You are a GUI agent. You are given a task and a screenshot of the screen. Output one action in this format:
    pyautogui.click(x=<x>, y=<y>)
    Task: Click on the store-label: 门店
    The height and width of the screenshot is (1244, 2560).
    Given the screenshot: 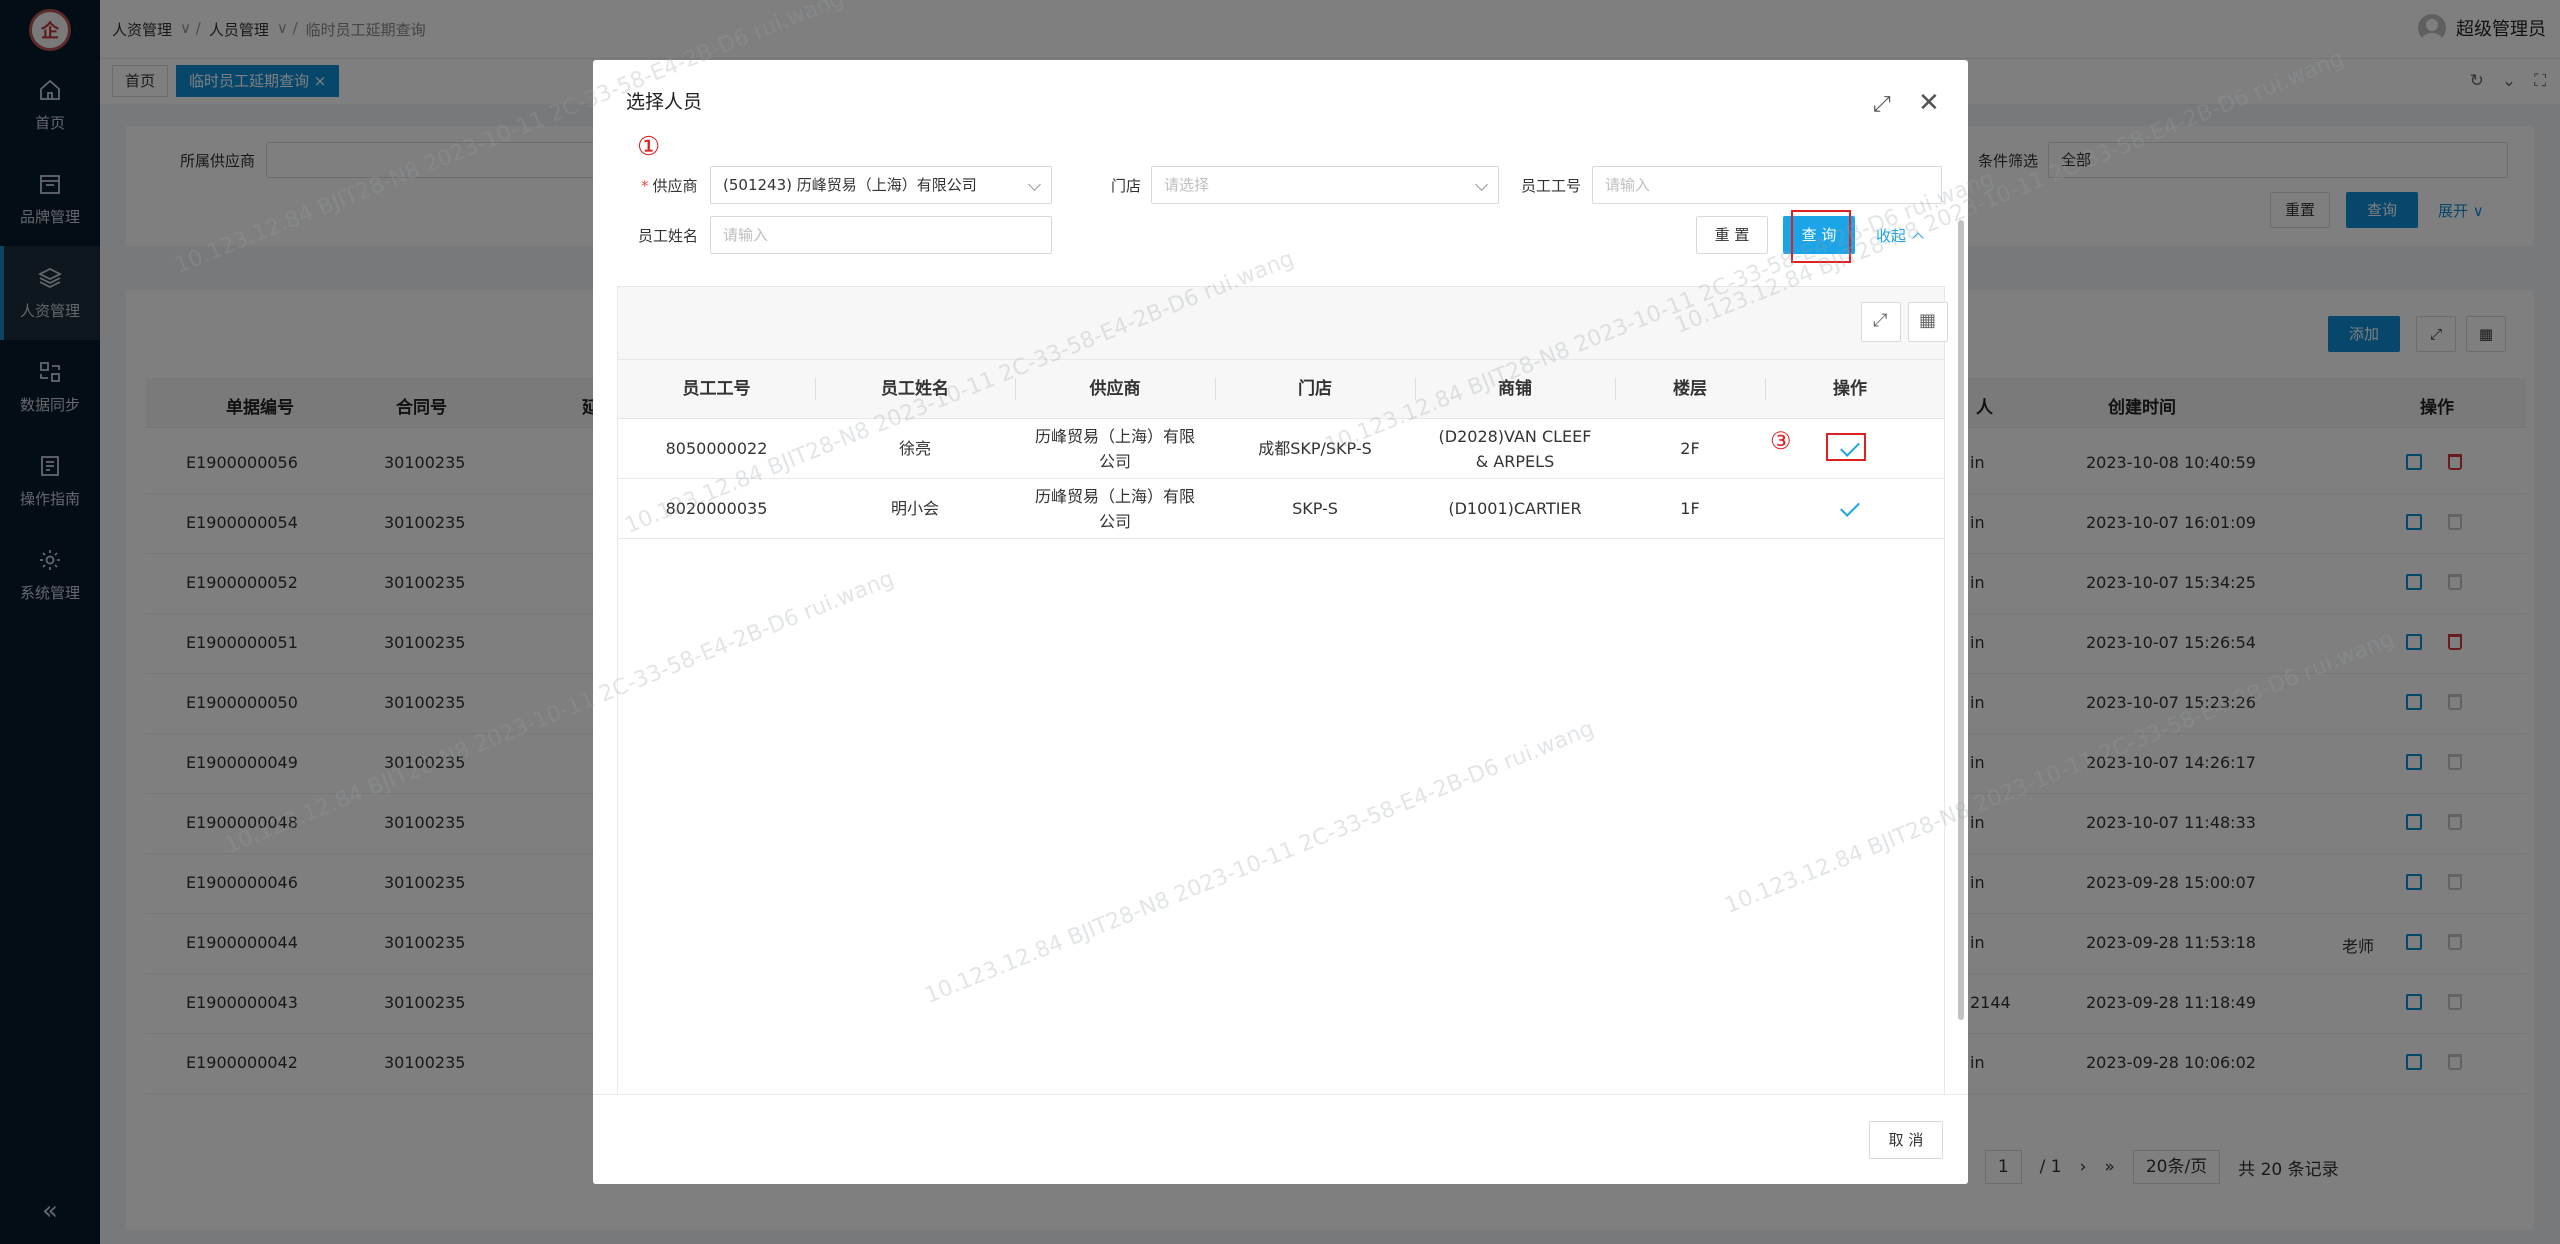 What is the action you would take?
    pyautogui.click(x=1126, y=186)
    